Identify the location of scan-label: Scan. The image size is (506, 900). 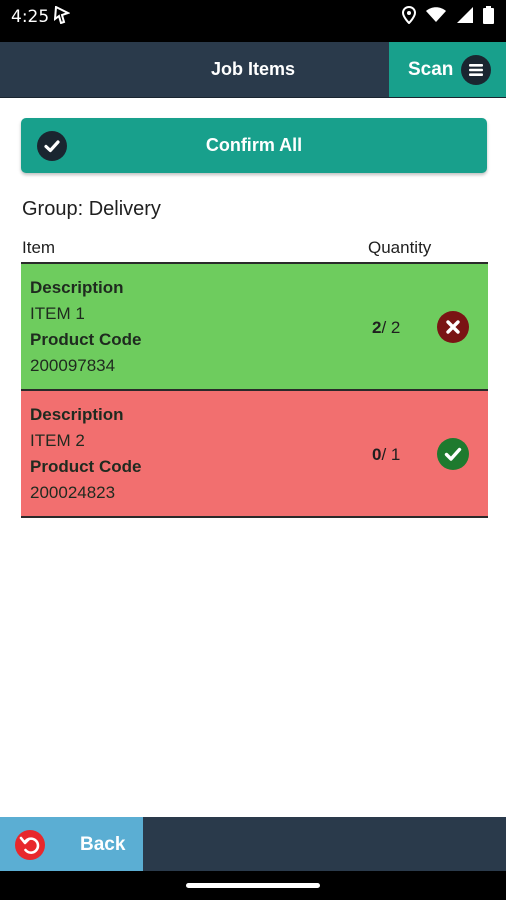
(431, 69).